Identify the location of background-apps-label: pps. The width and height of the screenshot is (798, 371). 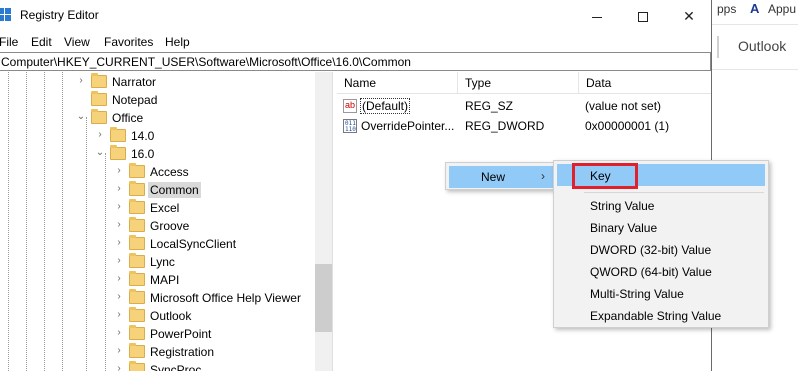
(726, 9).